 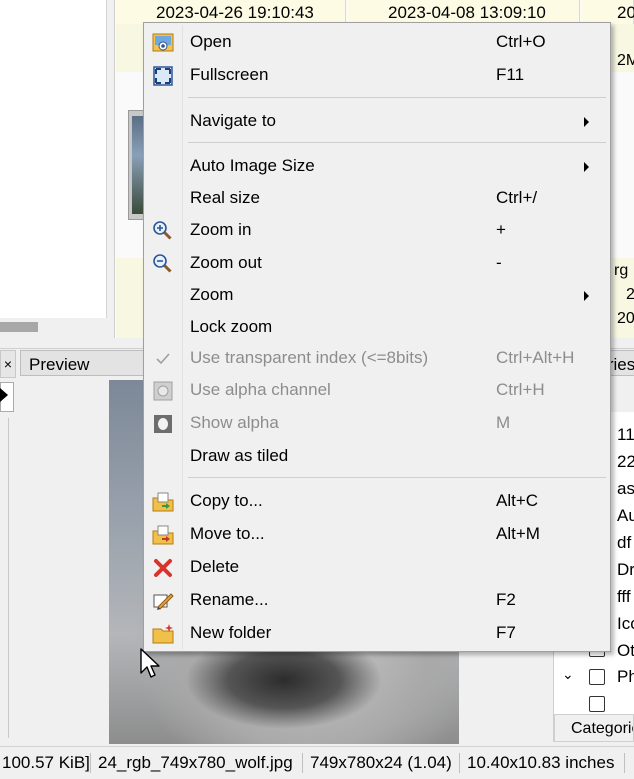 What do you see at coordinates (377, 42) in the screenshot?
I see `menu-item-open: Open Ctrl+O` at bounding box center [377, 42].